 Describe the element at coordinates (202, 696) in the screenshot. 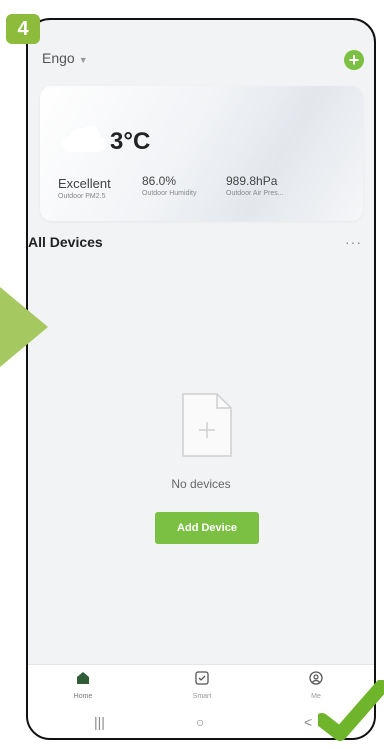

I see `tab-label: Smart` at that location.